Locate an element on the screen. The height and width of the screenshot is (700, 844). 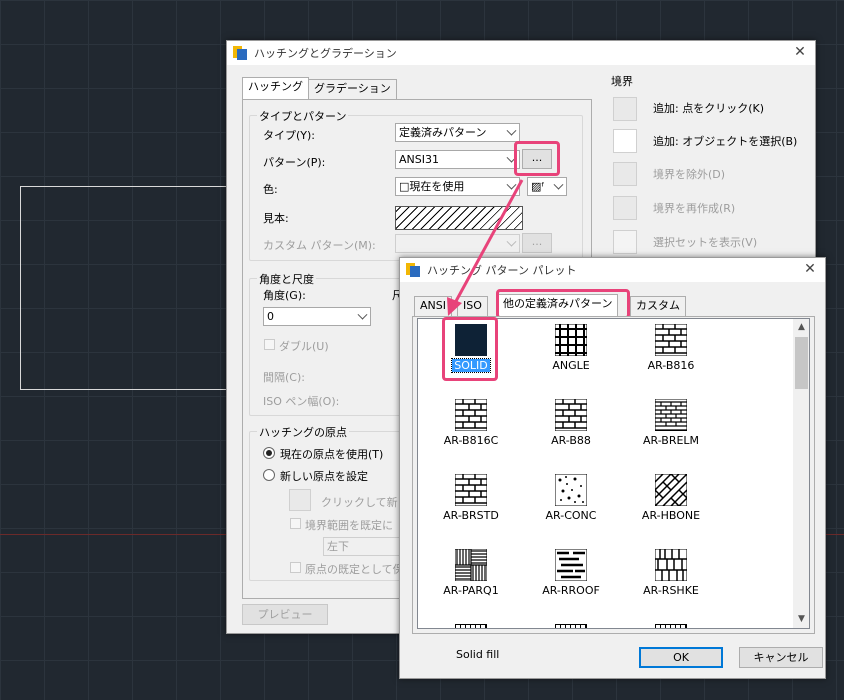
title-bar: ハッチングとグラデーション ✕ is located at coordinates (521, 53).